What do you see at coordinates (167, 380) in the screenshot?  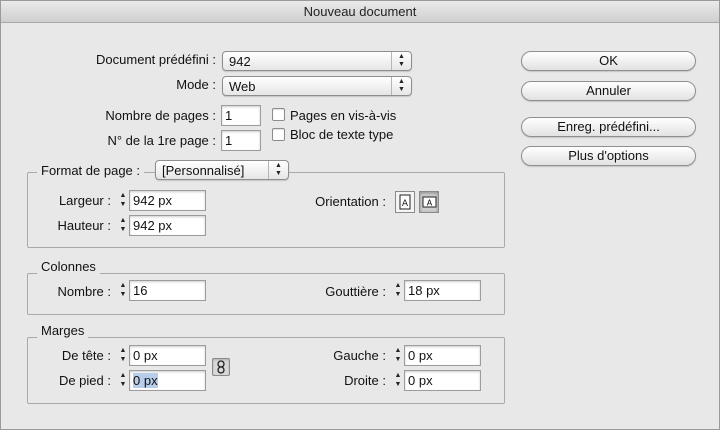 I see `margin-bottom-input: 0 px` at bounding box center [167, 380].